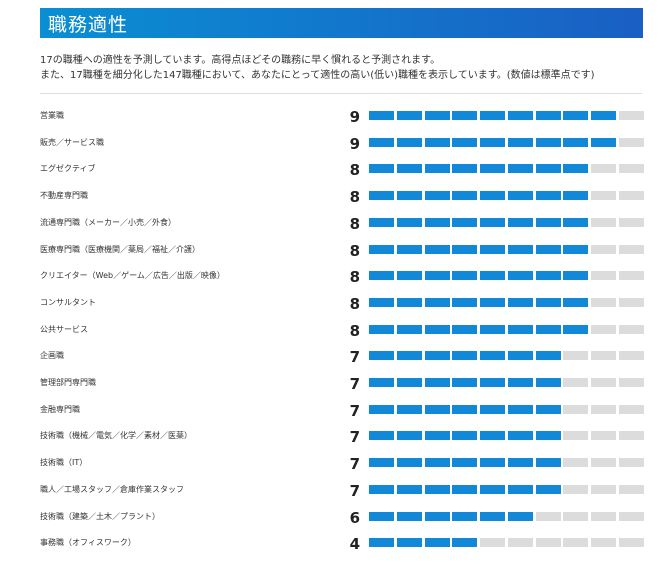  What do you see at coordinates (64, 463) in the screenshot?
I see `category-label: 技術職（IT）` at bounding box center [64, 463].